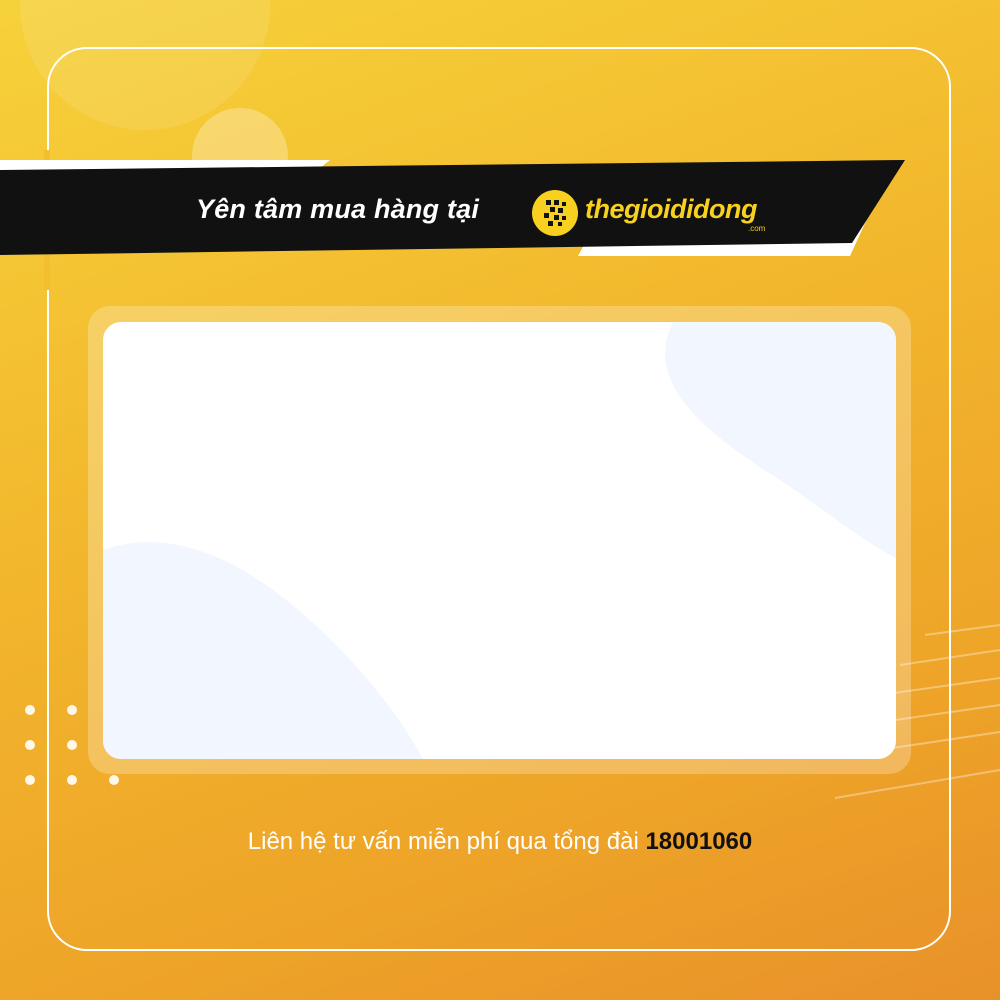 The image size is (1000, 1000). I want to click on banner-tagline: Yên tâm mua hàng tại, so click(338, 209).